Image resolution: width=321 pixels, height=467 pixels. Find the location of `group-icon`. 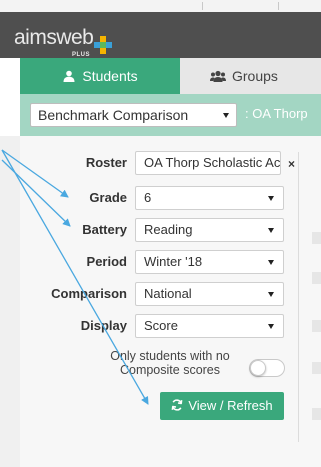

group-icon is located at coordinates (218, 70).